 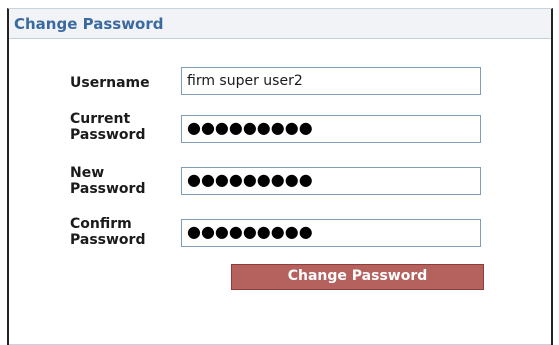 What do you see at coordinates (110, 83) in the screenshot?
I see `username-label: Username` at bounding box center [110, 83].